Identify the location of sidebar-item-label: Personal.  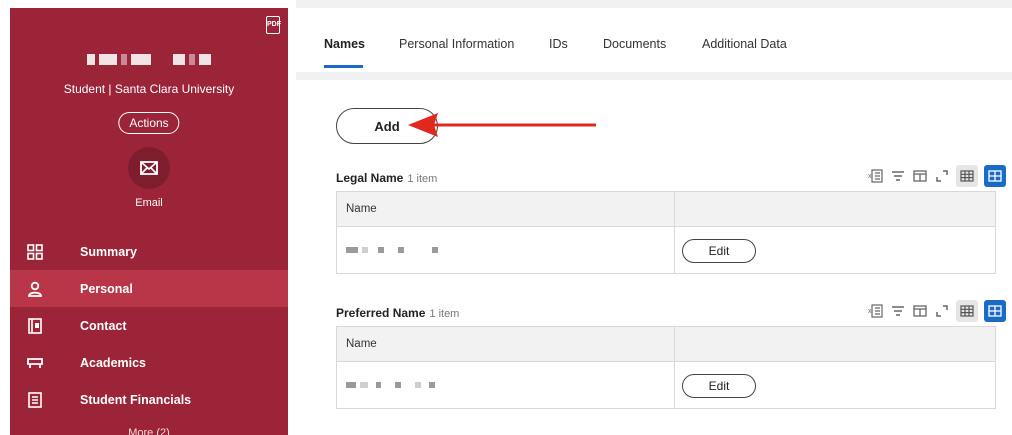
(106, 288).